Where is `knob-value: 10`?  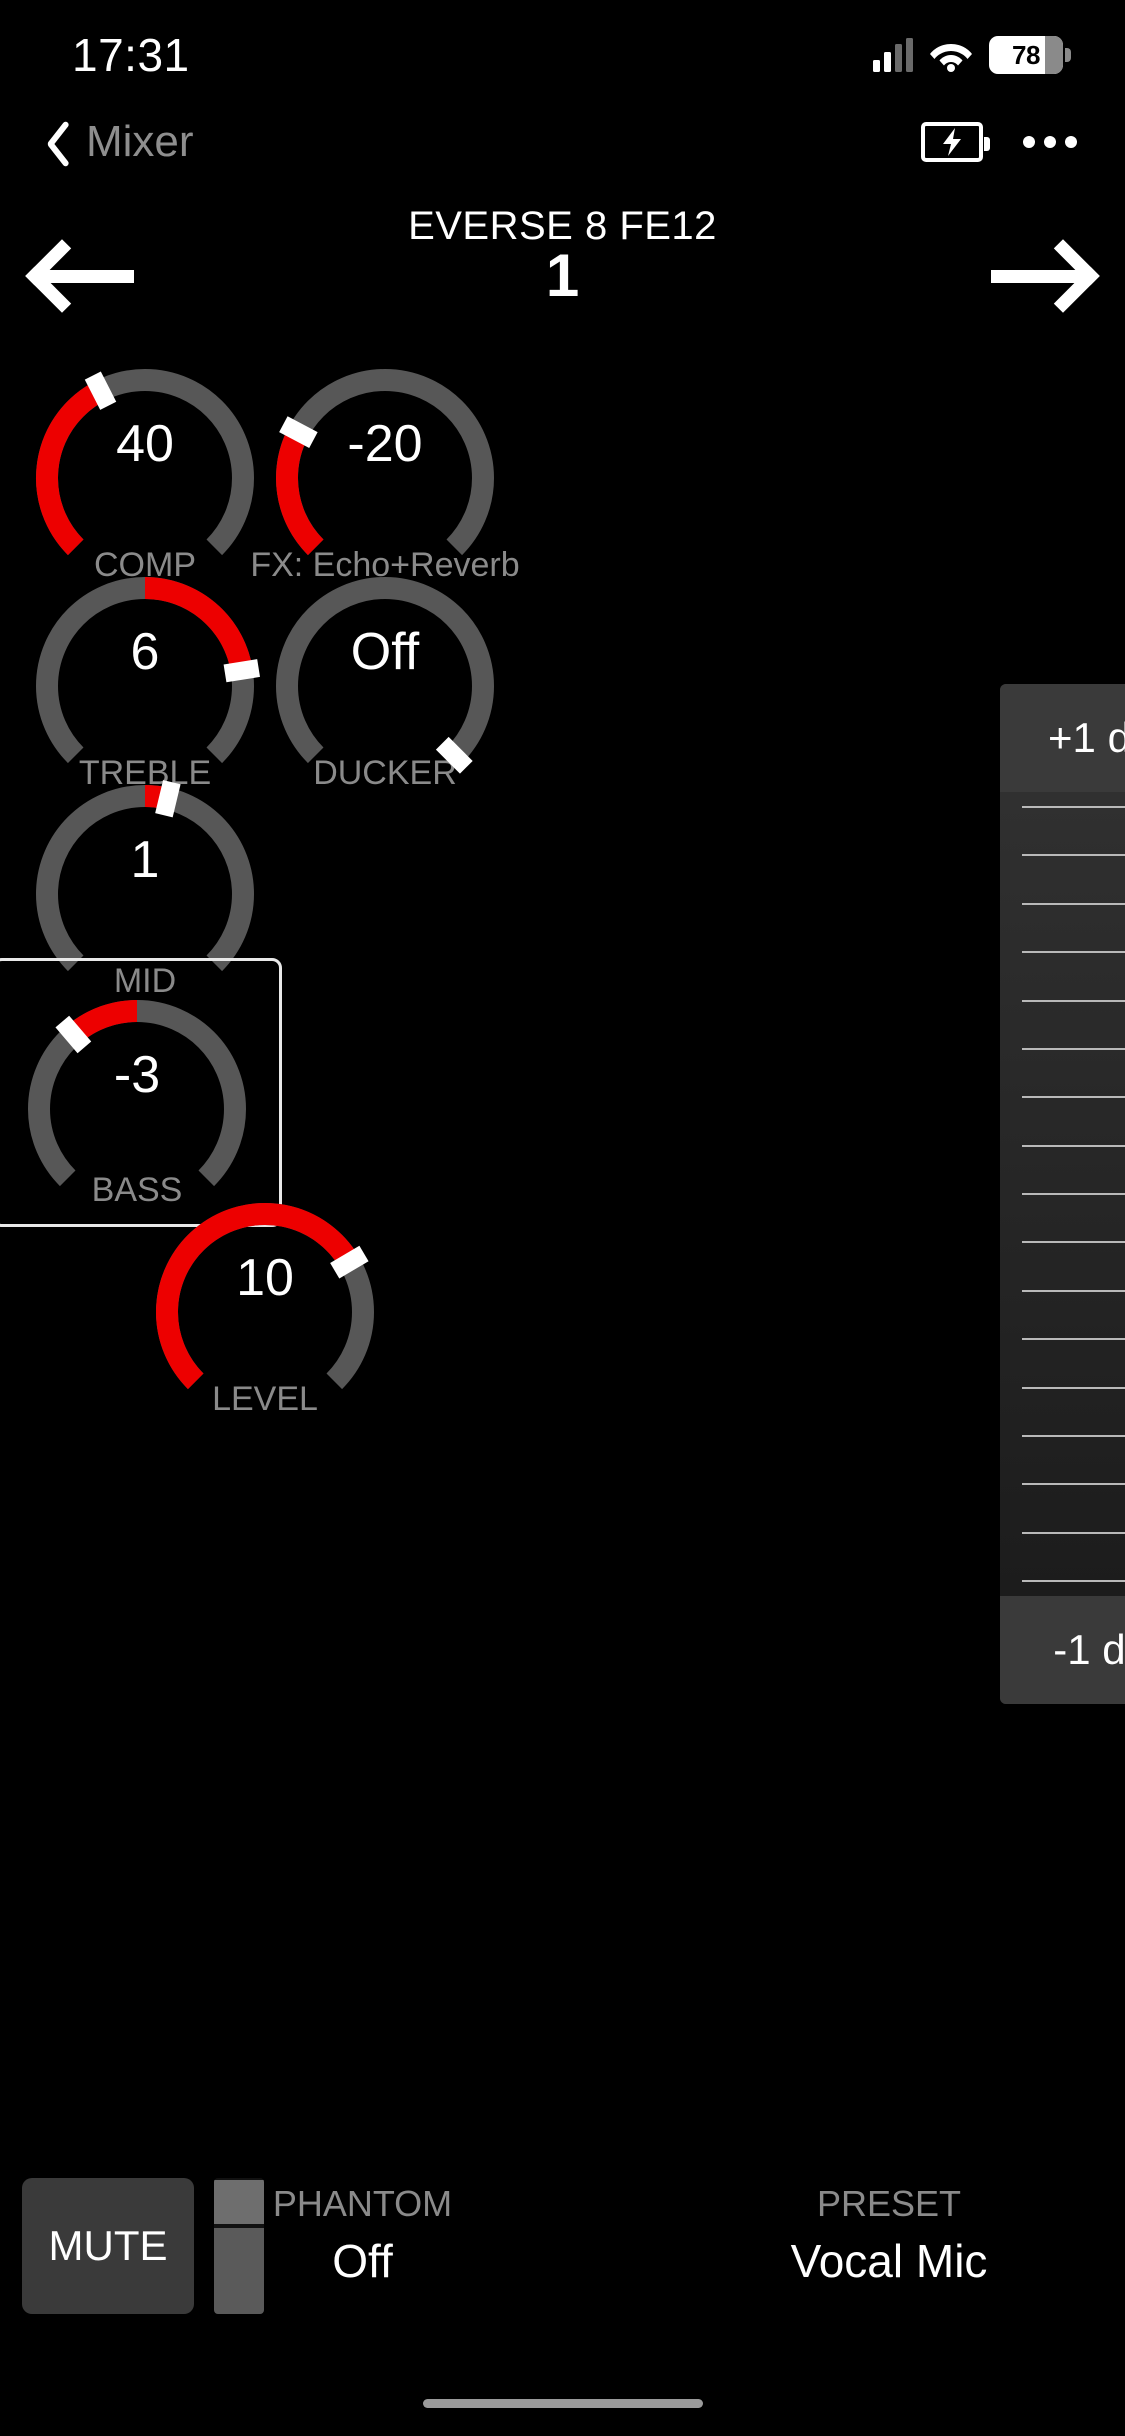 knob-value: 10 is located at coordinates (265, 1278).